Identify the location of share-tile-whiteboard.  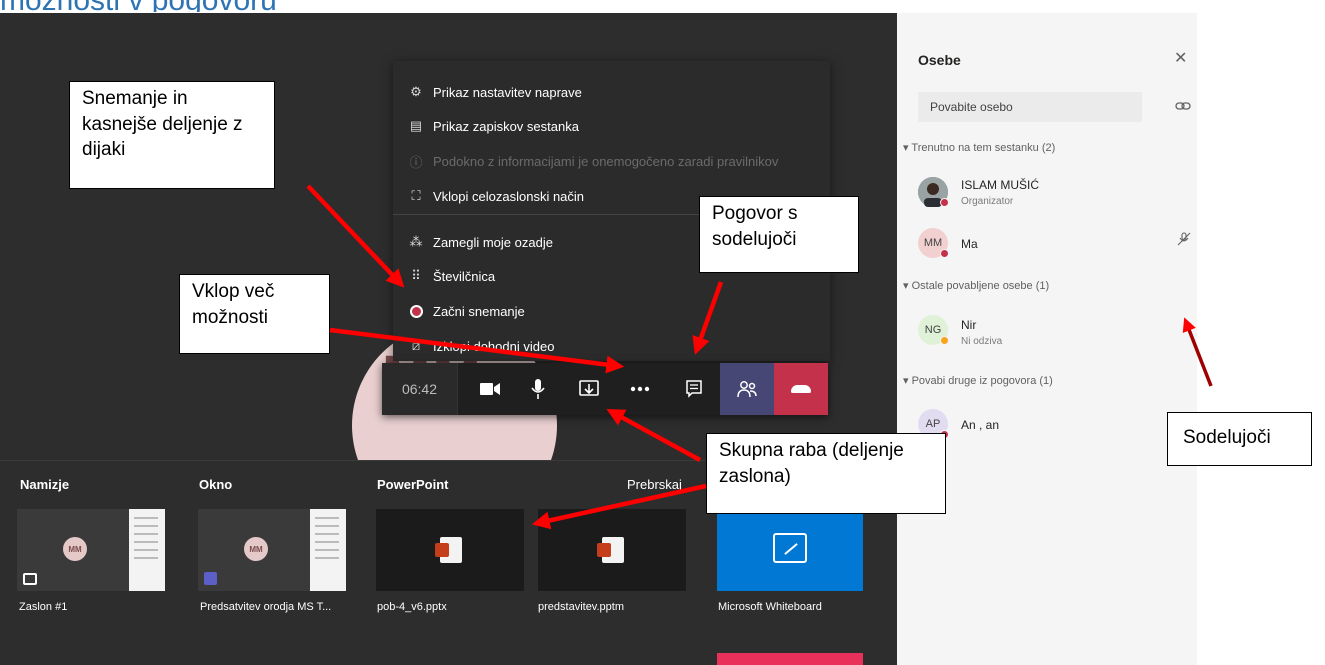
(790, 550).